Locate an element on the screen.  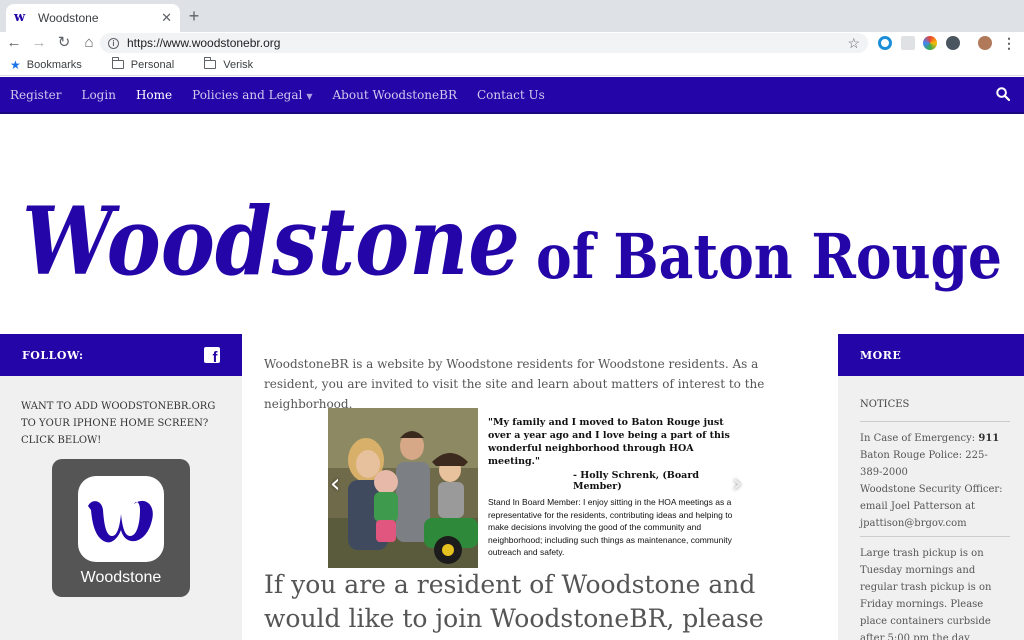
bookmark-verisk: Verisk is located at coordinates (229, 64).